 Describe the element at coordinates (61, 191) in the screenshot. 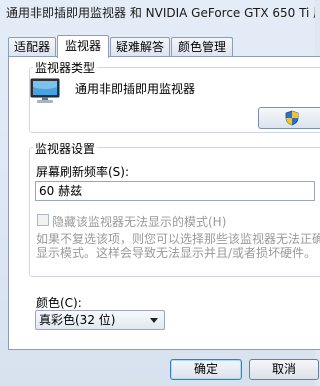

I see `refresh-rate-value: 60 赫兹` at that location.